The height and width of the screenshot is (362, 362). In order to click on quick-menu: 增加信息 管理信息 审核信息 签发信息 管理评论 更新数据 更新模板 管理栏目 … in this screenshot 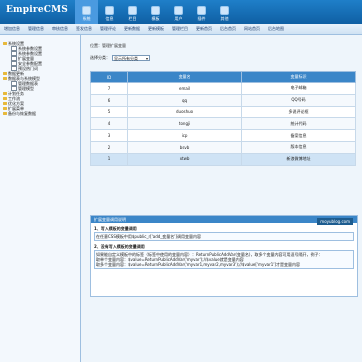, I will do `click(181, 29)`.